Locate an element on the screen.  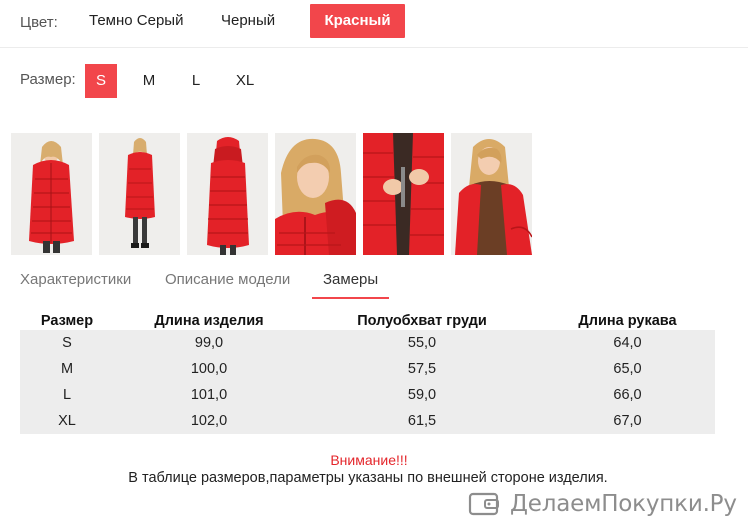
table-row: L 101,0 59,0 66,0 is located at coordinates (367, 395).